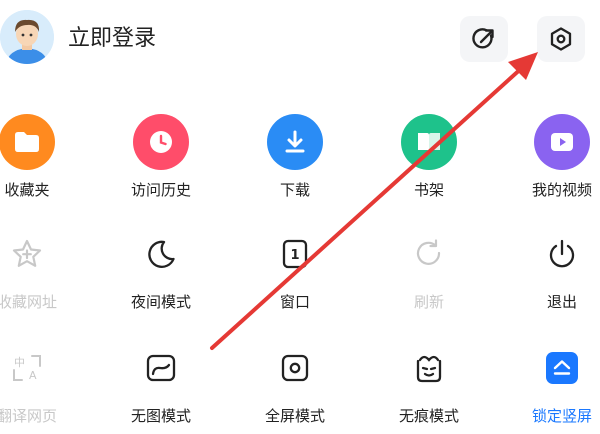 The image size is (600, 434). I want to click on menu-item-label: 刷新, so click(428, 302).